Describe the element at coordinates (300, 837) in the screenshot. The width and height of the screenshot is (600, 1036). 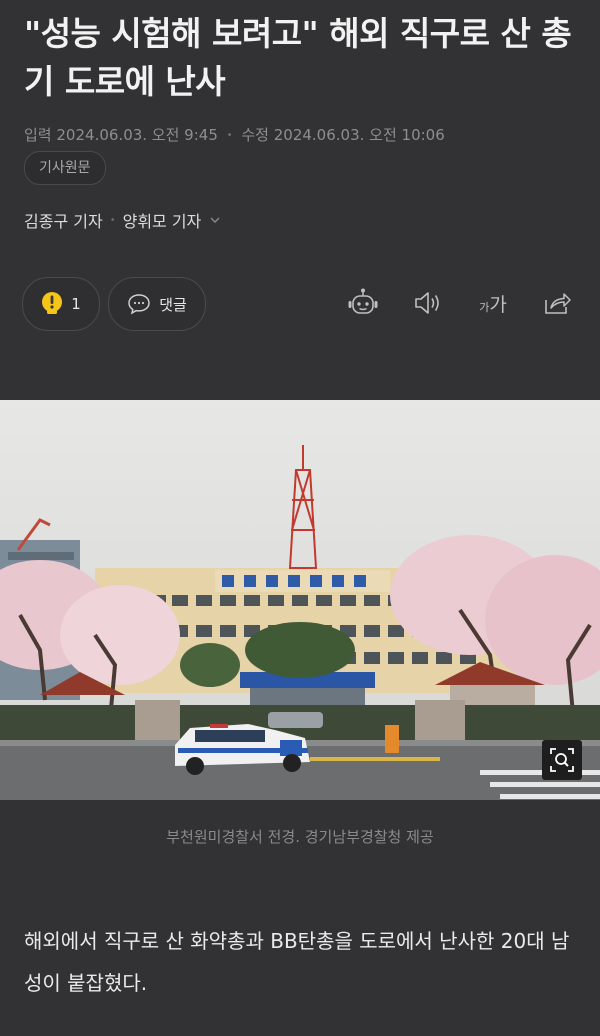
I see `photo-caption: 부천원미경찰서 전경. 경기남부경찰청 제공` at that location.